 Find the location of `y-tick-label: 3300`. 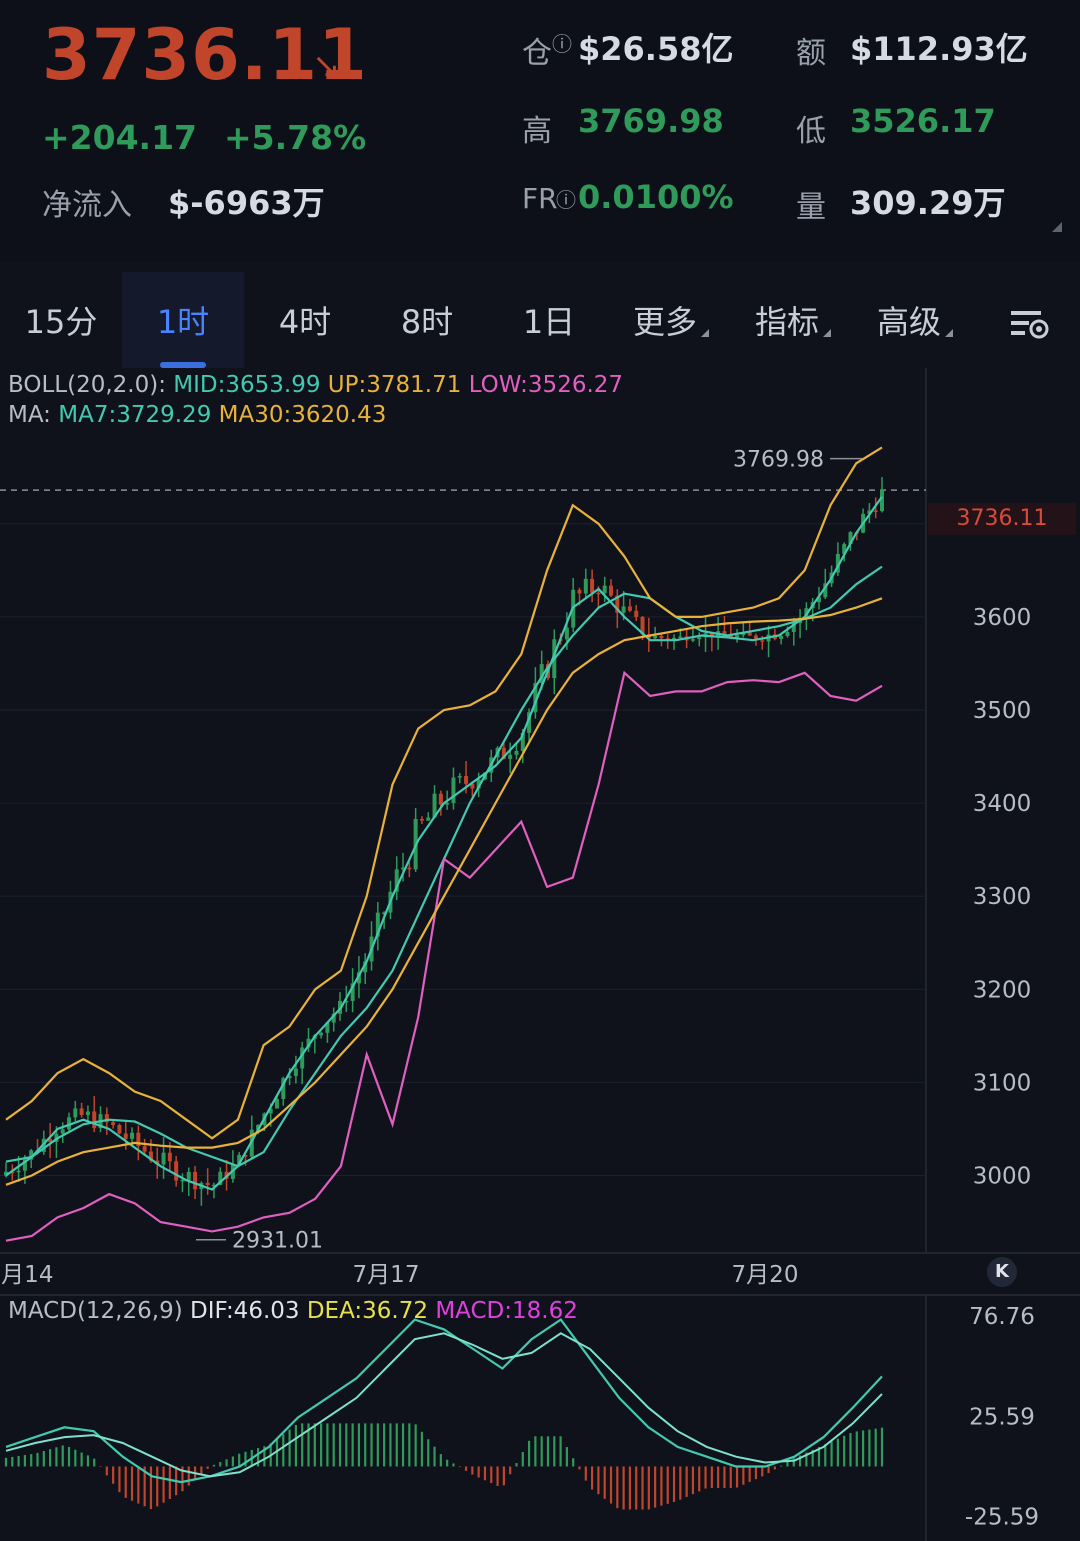

y-tick-label: 3300 is located at coordinates (1002, 897).